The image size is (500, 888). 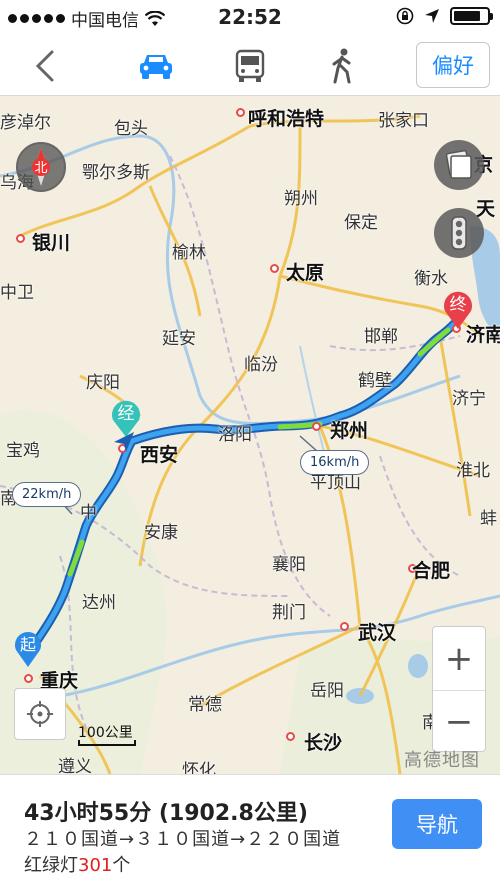 I want to click on compass-north-label: 北, so click(x=40, y=168).